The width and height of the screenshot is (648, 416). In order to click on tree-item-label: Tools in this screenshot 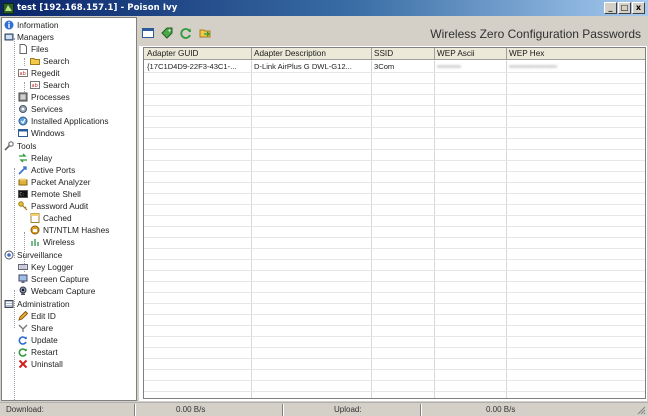, I will do `click(27, 146)`.